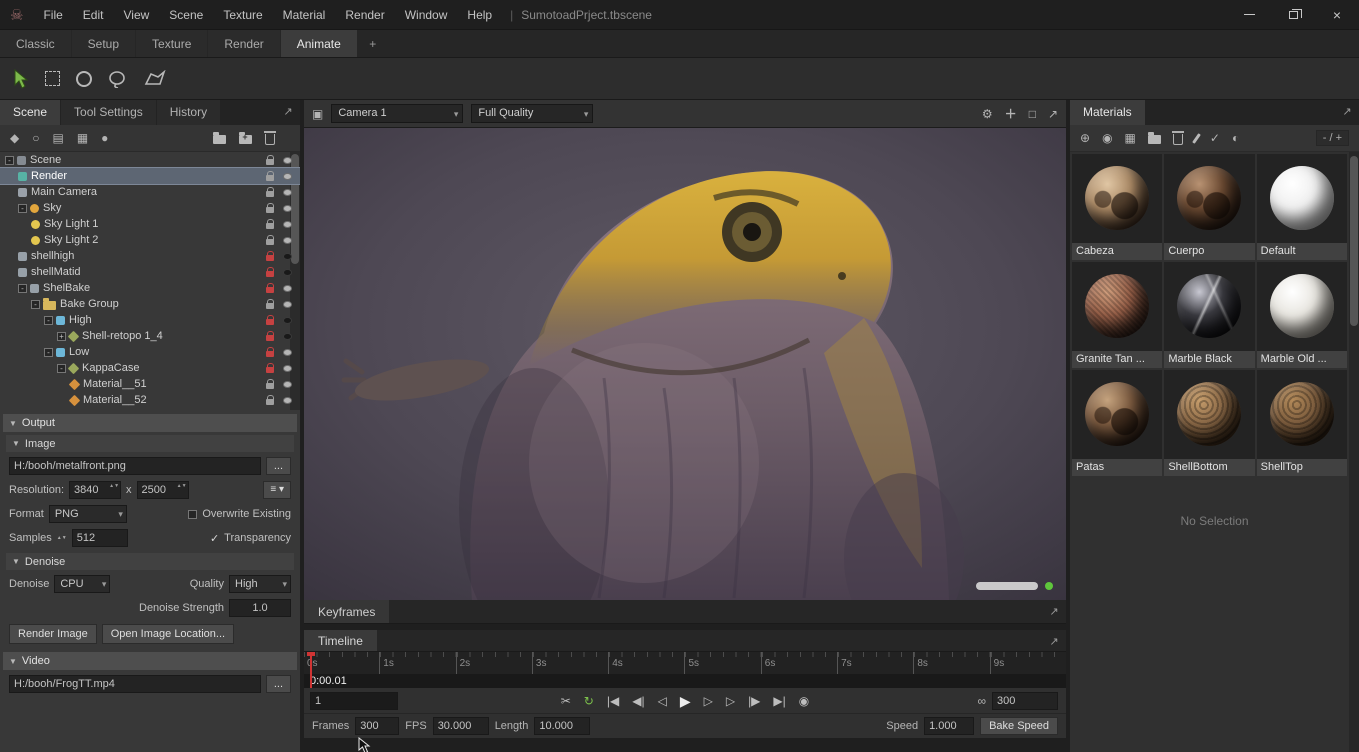 The image size is (1359, 752). What do you see at coordinates (150, 352) in the screenshot?
I see `tree-item-low: - Low` at bounding box center [150, 352].